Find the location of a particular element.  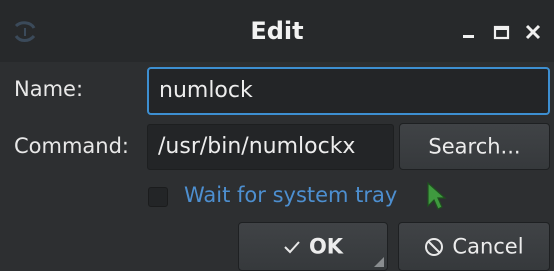

name-label: Name: is located at coordinates (49, 89).